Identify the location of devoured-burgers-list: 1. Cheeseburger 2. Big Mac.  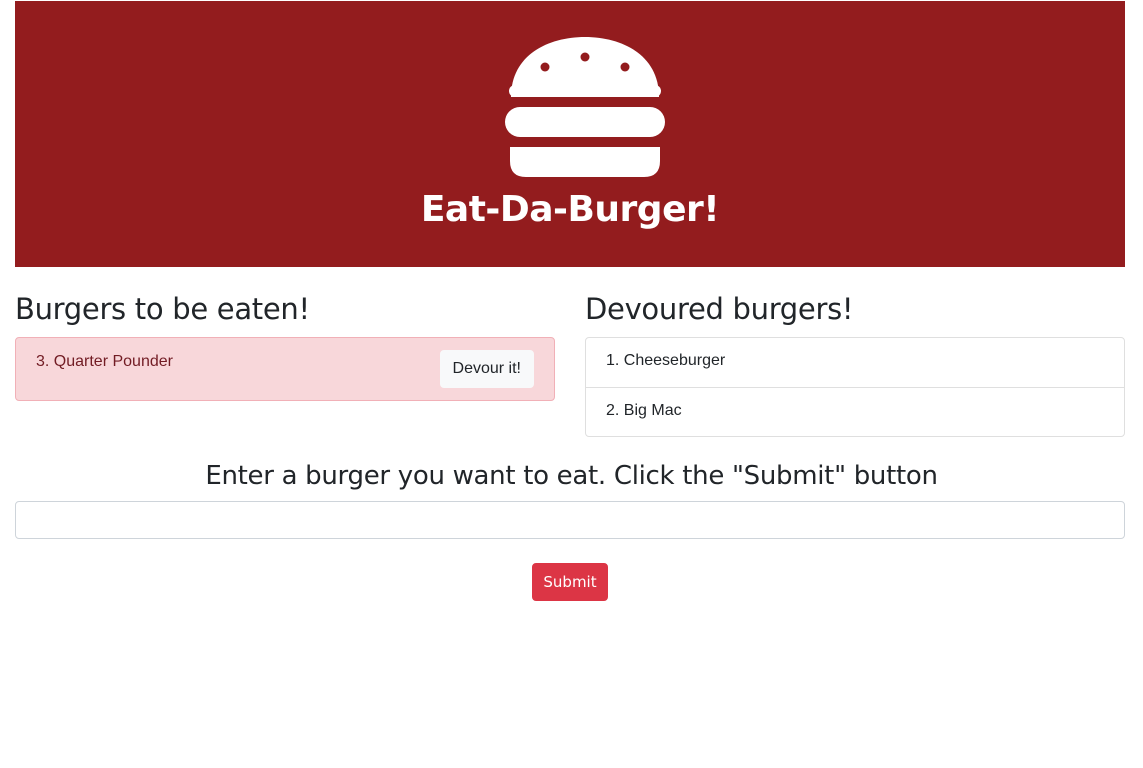
(855, 387).